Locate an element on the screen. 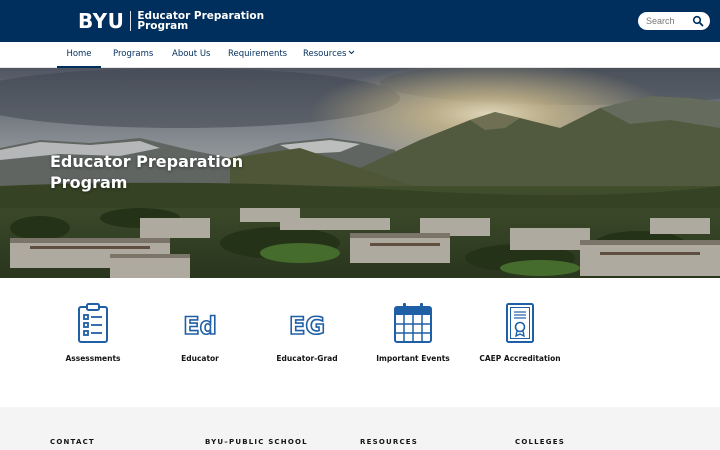 This screenshot has height=450, width=720. nav-item-about-us: About Us is located at coordinates (191, 55).